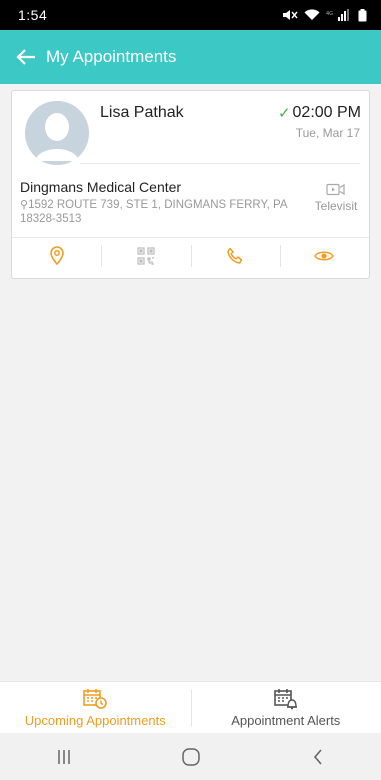 The width and height of the screenshot is (381, 780). I want to click on tab-appointment-alerts: Appointment Alerts, so click(285, 707).